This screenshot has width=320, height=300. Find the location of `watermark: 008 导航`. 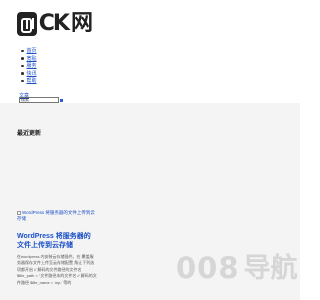

watermark: 008 导航 is located at coordinates (237, 268).